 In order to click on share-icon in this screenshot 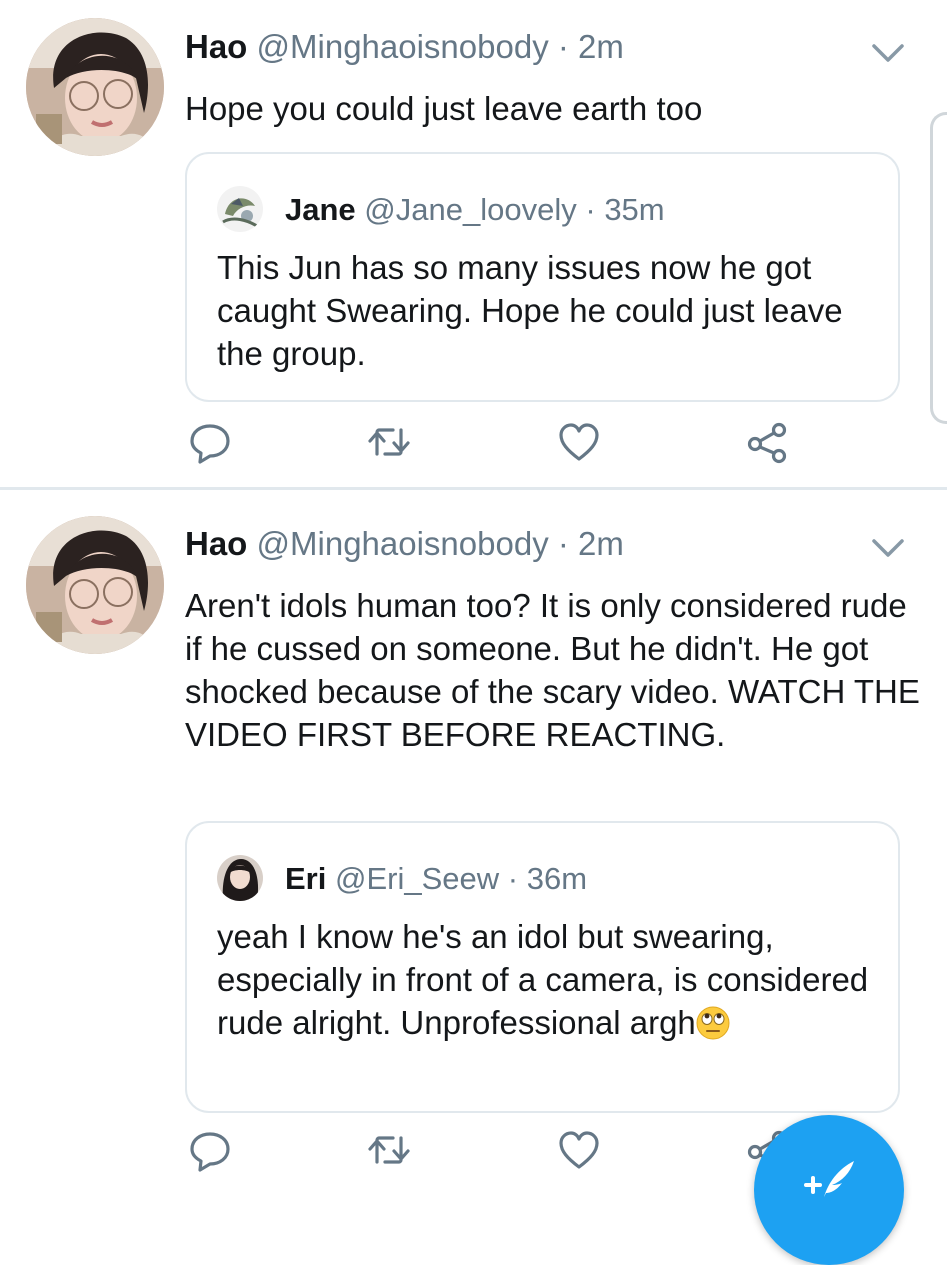, I will do `click(767, 443)`.